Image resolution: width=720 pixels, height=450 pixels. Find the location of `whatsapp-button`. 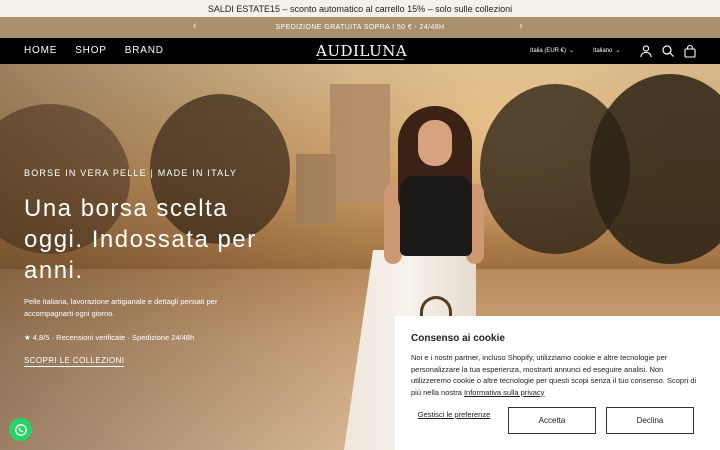

whatsapp-button is located at coordinates (20, 429).